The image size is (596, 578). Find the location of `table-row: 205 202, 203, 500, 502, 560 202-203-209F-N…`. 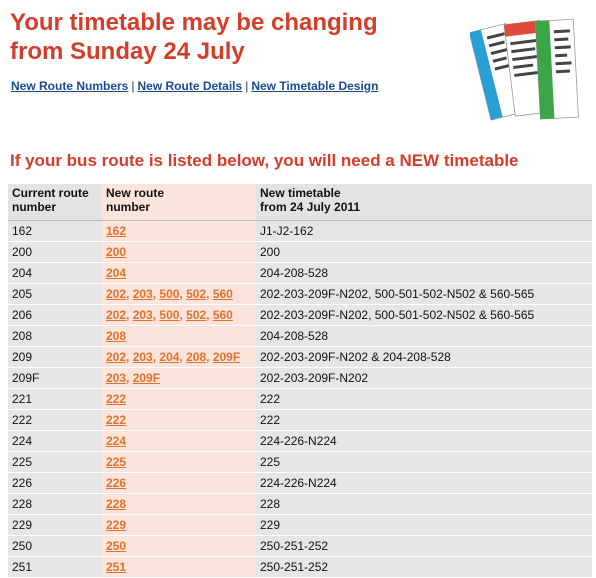

table-row: 205 202, 203, 500, 502, 560 202-203-209F-N… is located at coordinates (300, 294).